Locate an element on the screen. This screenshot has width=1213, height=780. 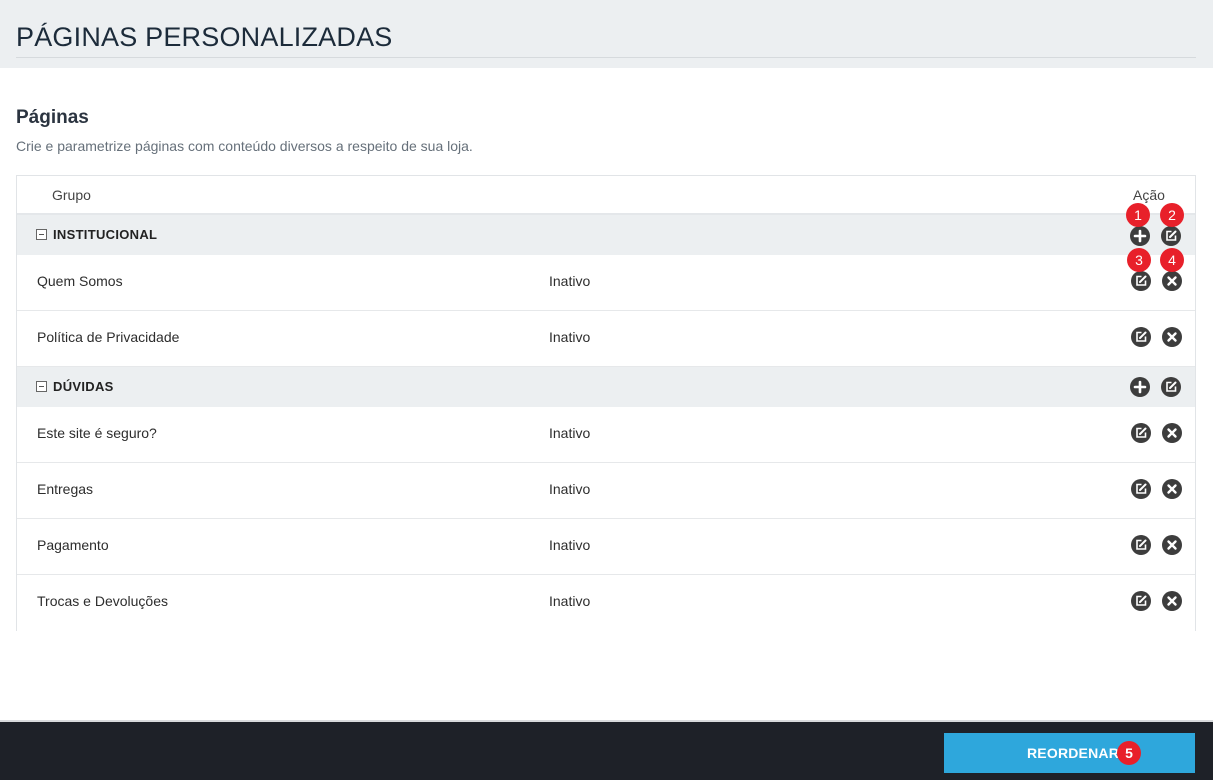
page-name: Este site é seguro? is located at coordinates (97, 433).